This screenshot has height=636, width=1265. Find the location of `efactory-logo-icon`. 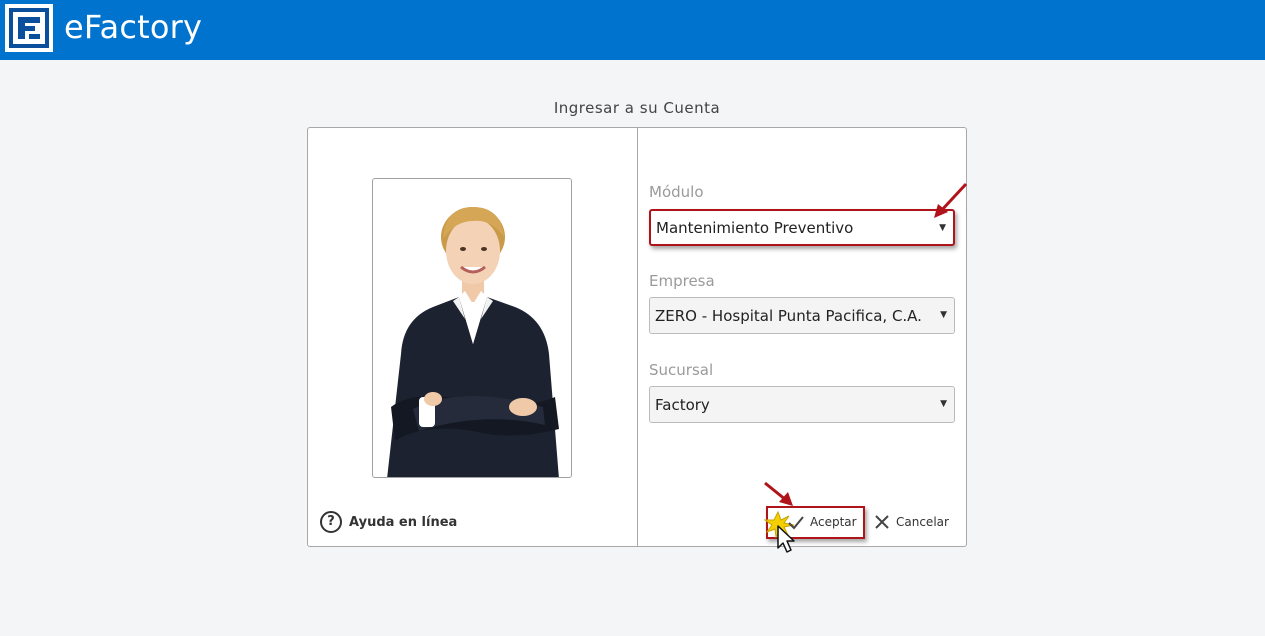

efactory-logo-icon is located at coordinates (29, 28).